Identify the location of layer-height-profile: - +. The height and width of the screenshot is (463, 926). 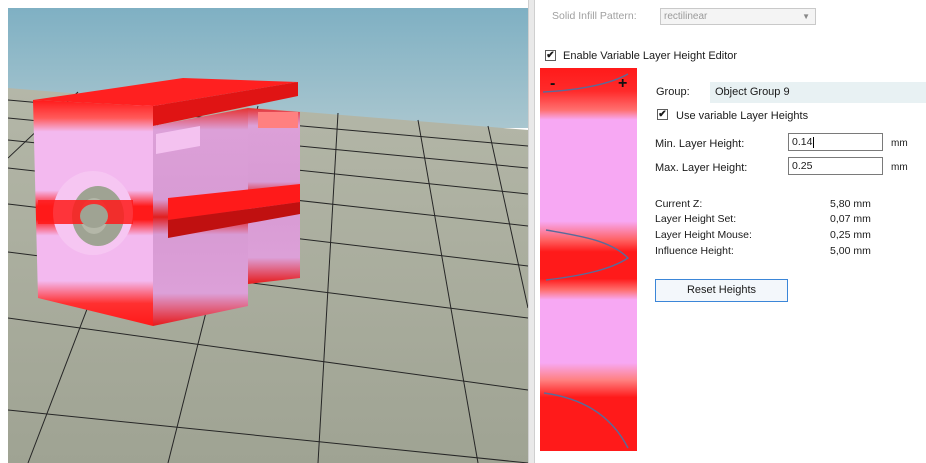
(588, 259).